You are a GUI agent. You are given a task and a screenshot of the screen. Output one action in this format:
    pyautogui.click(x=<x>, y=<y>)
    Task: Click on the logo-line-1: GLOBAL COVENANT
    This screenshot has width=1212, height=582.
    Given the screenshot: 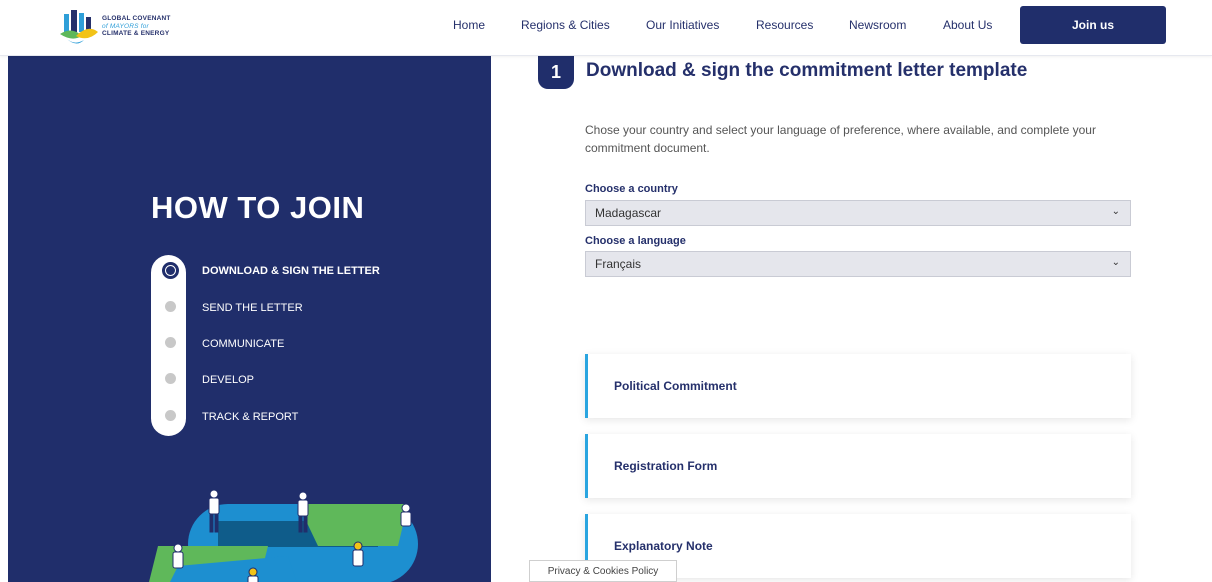 What is the action you would take?
    pyautogui.click(x=136, y=18)
    